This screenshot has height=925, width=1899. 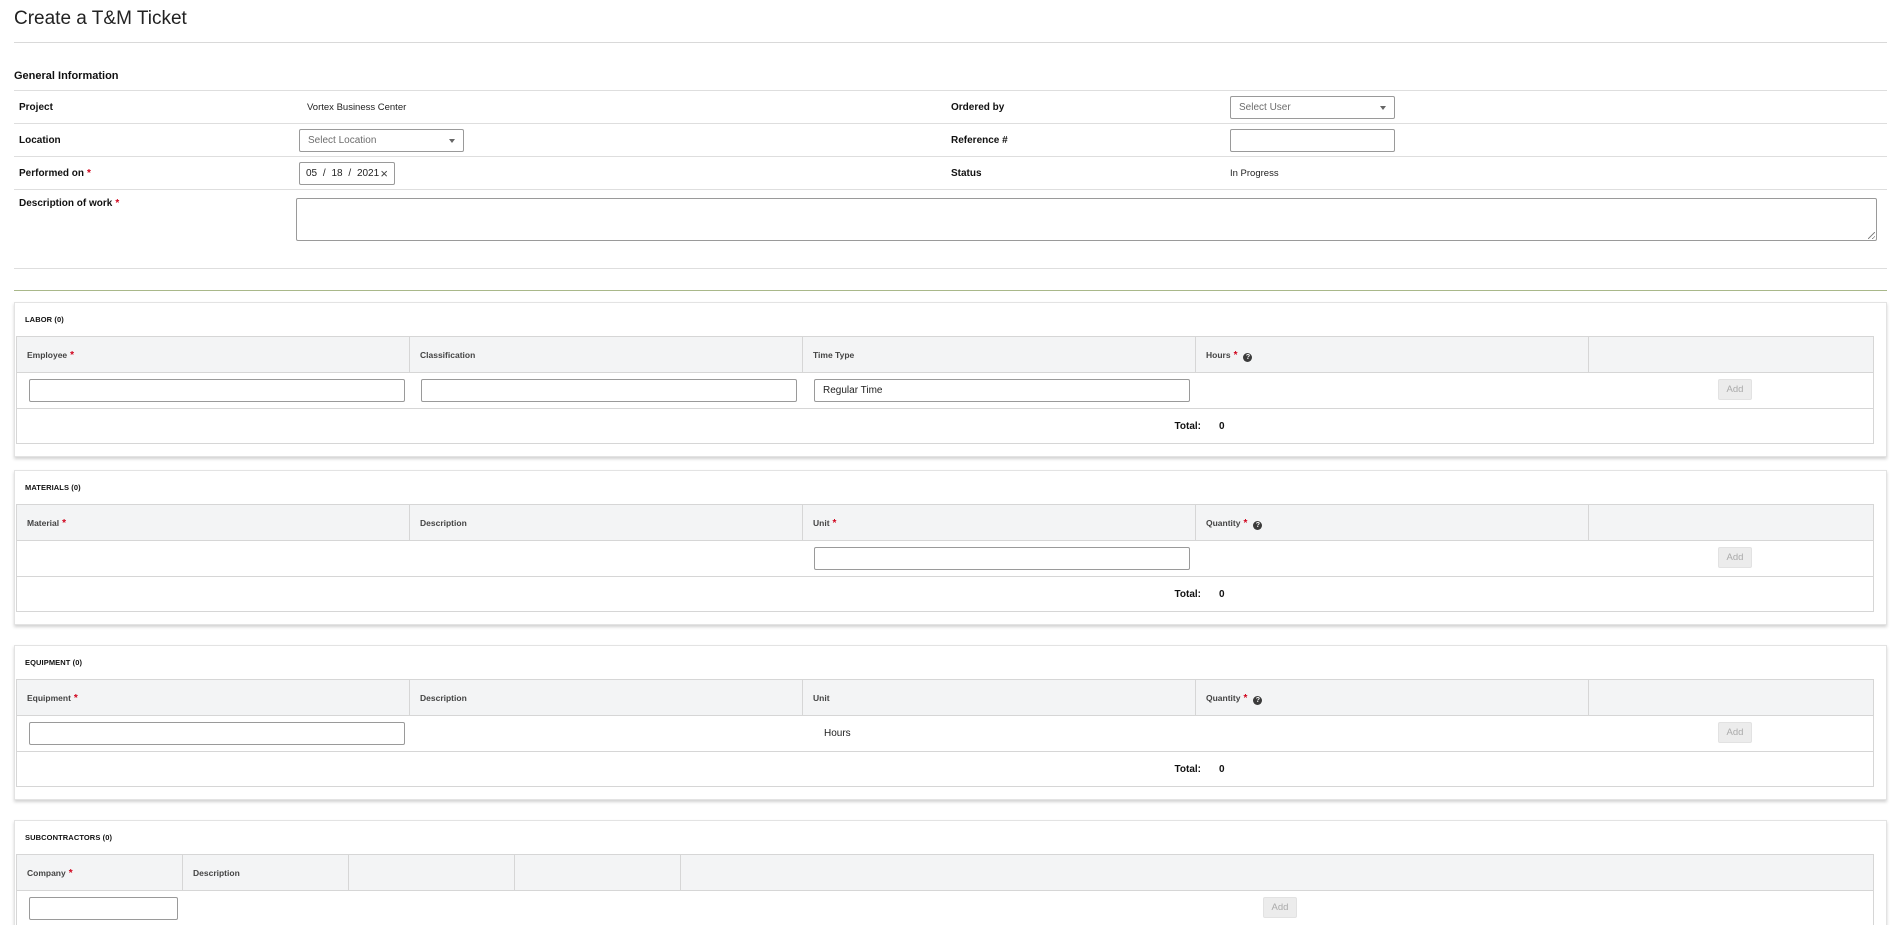 What do you see at coordinates (1312, 140) in the screenshot?
I see `reference-input` at bounding box center [1312, 140].